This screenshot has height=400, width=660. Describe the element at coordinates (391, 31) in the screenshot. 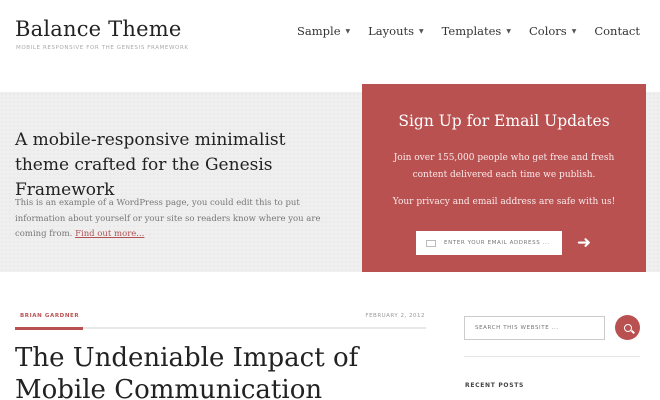

I see `nav-item-label: Layouts` at that location.